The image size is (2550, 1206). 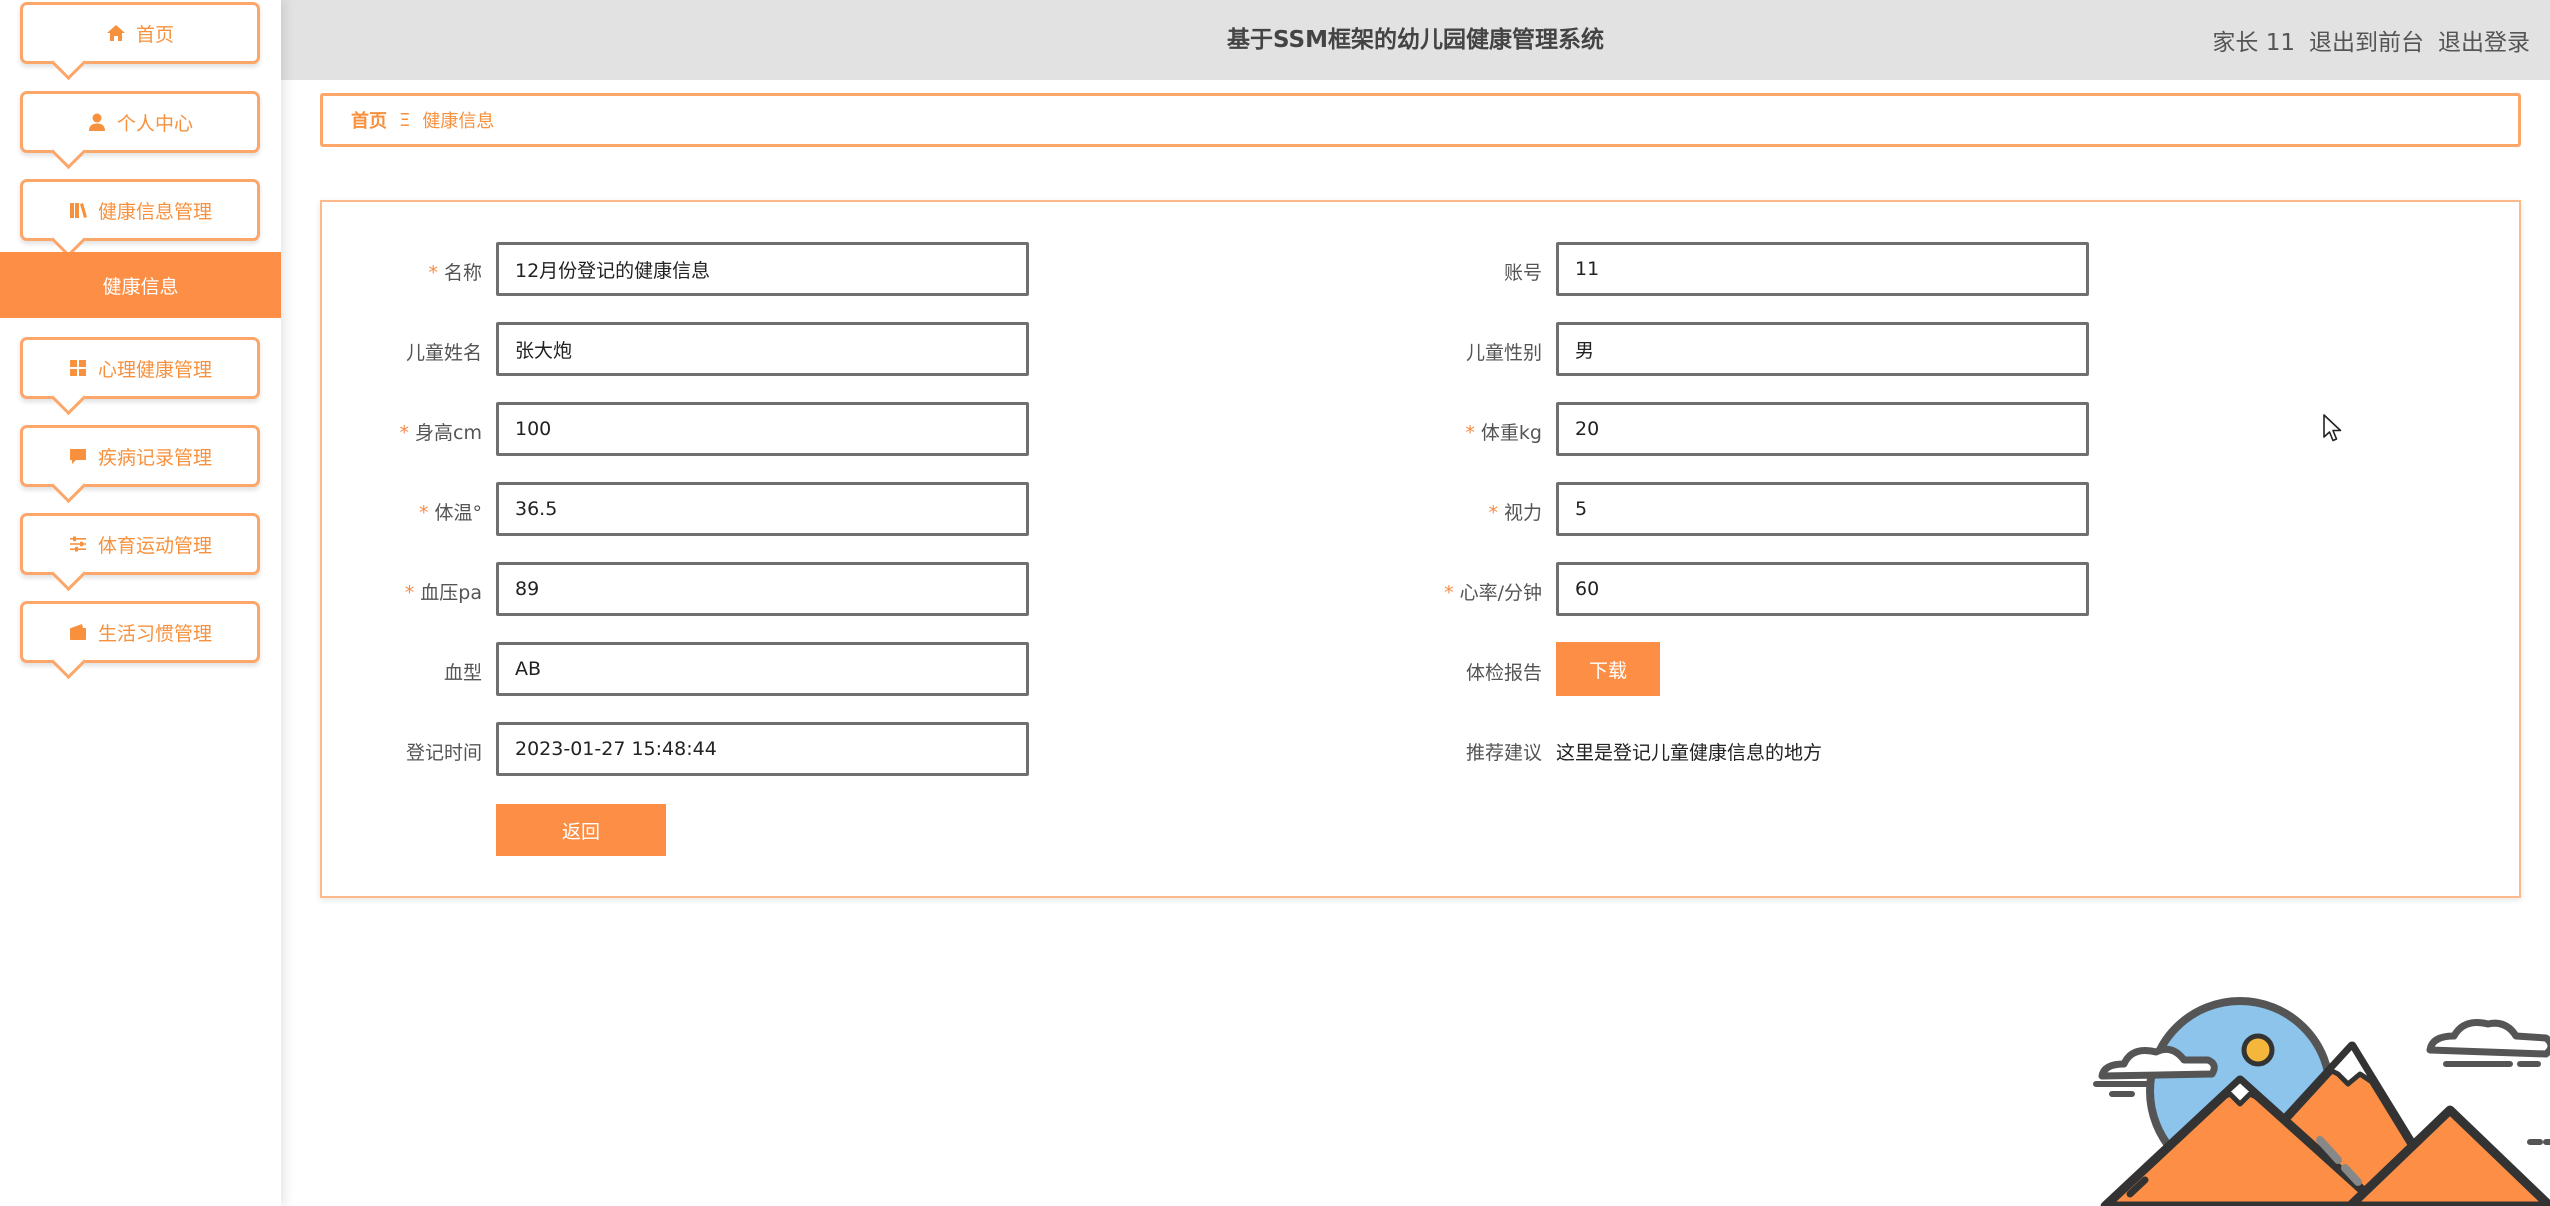 What do you see at coordinates (762, 429) in the screenshot?
I see `height-field: 100` at bounding box center [762, 429].